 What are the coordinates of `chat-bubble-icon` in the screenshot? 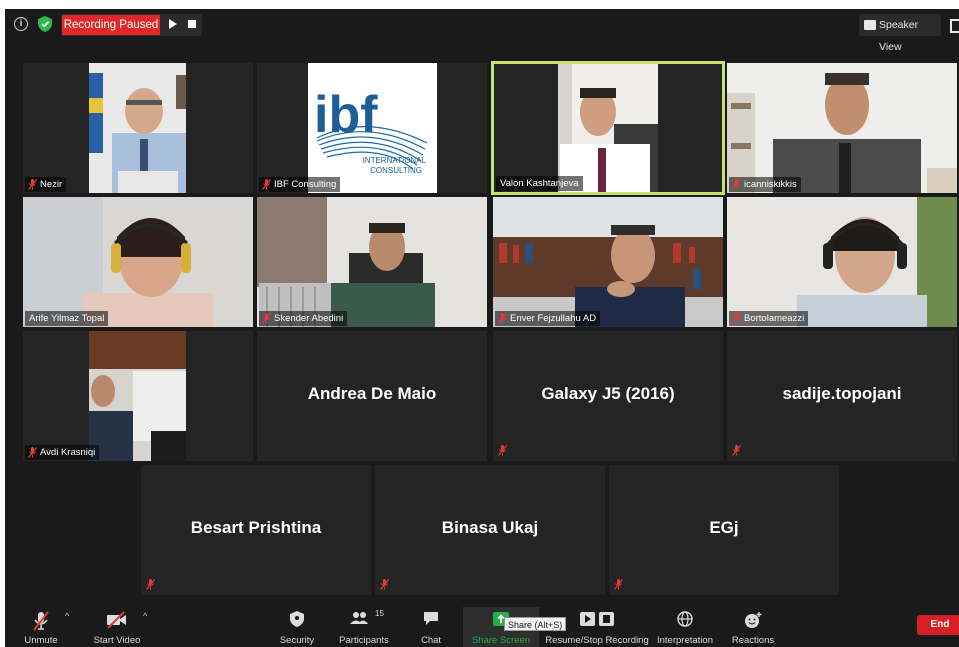 It's located at (431, 618).